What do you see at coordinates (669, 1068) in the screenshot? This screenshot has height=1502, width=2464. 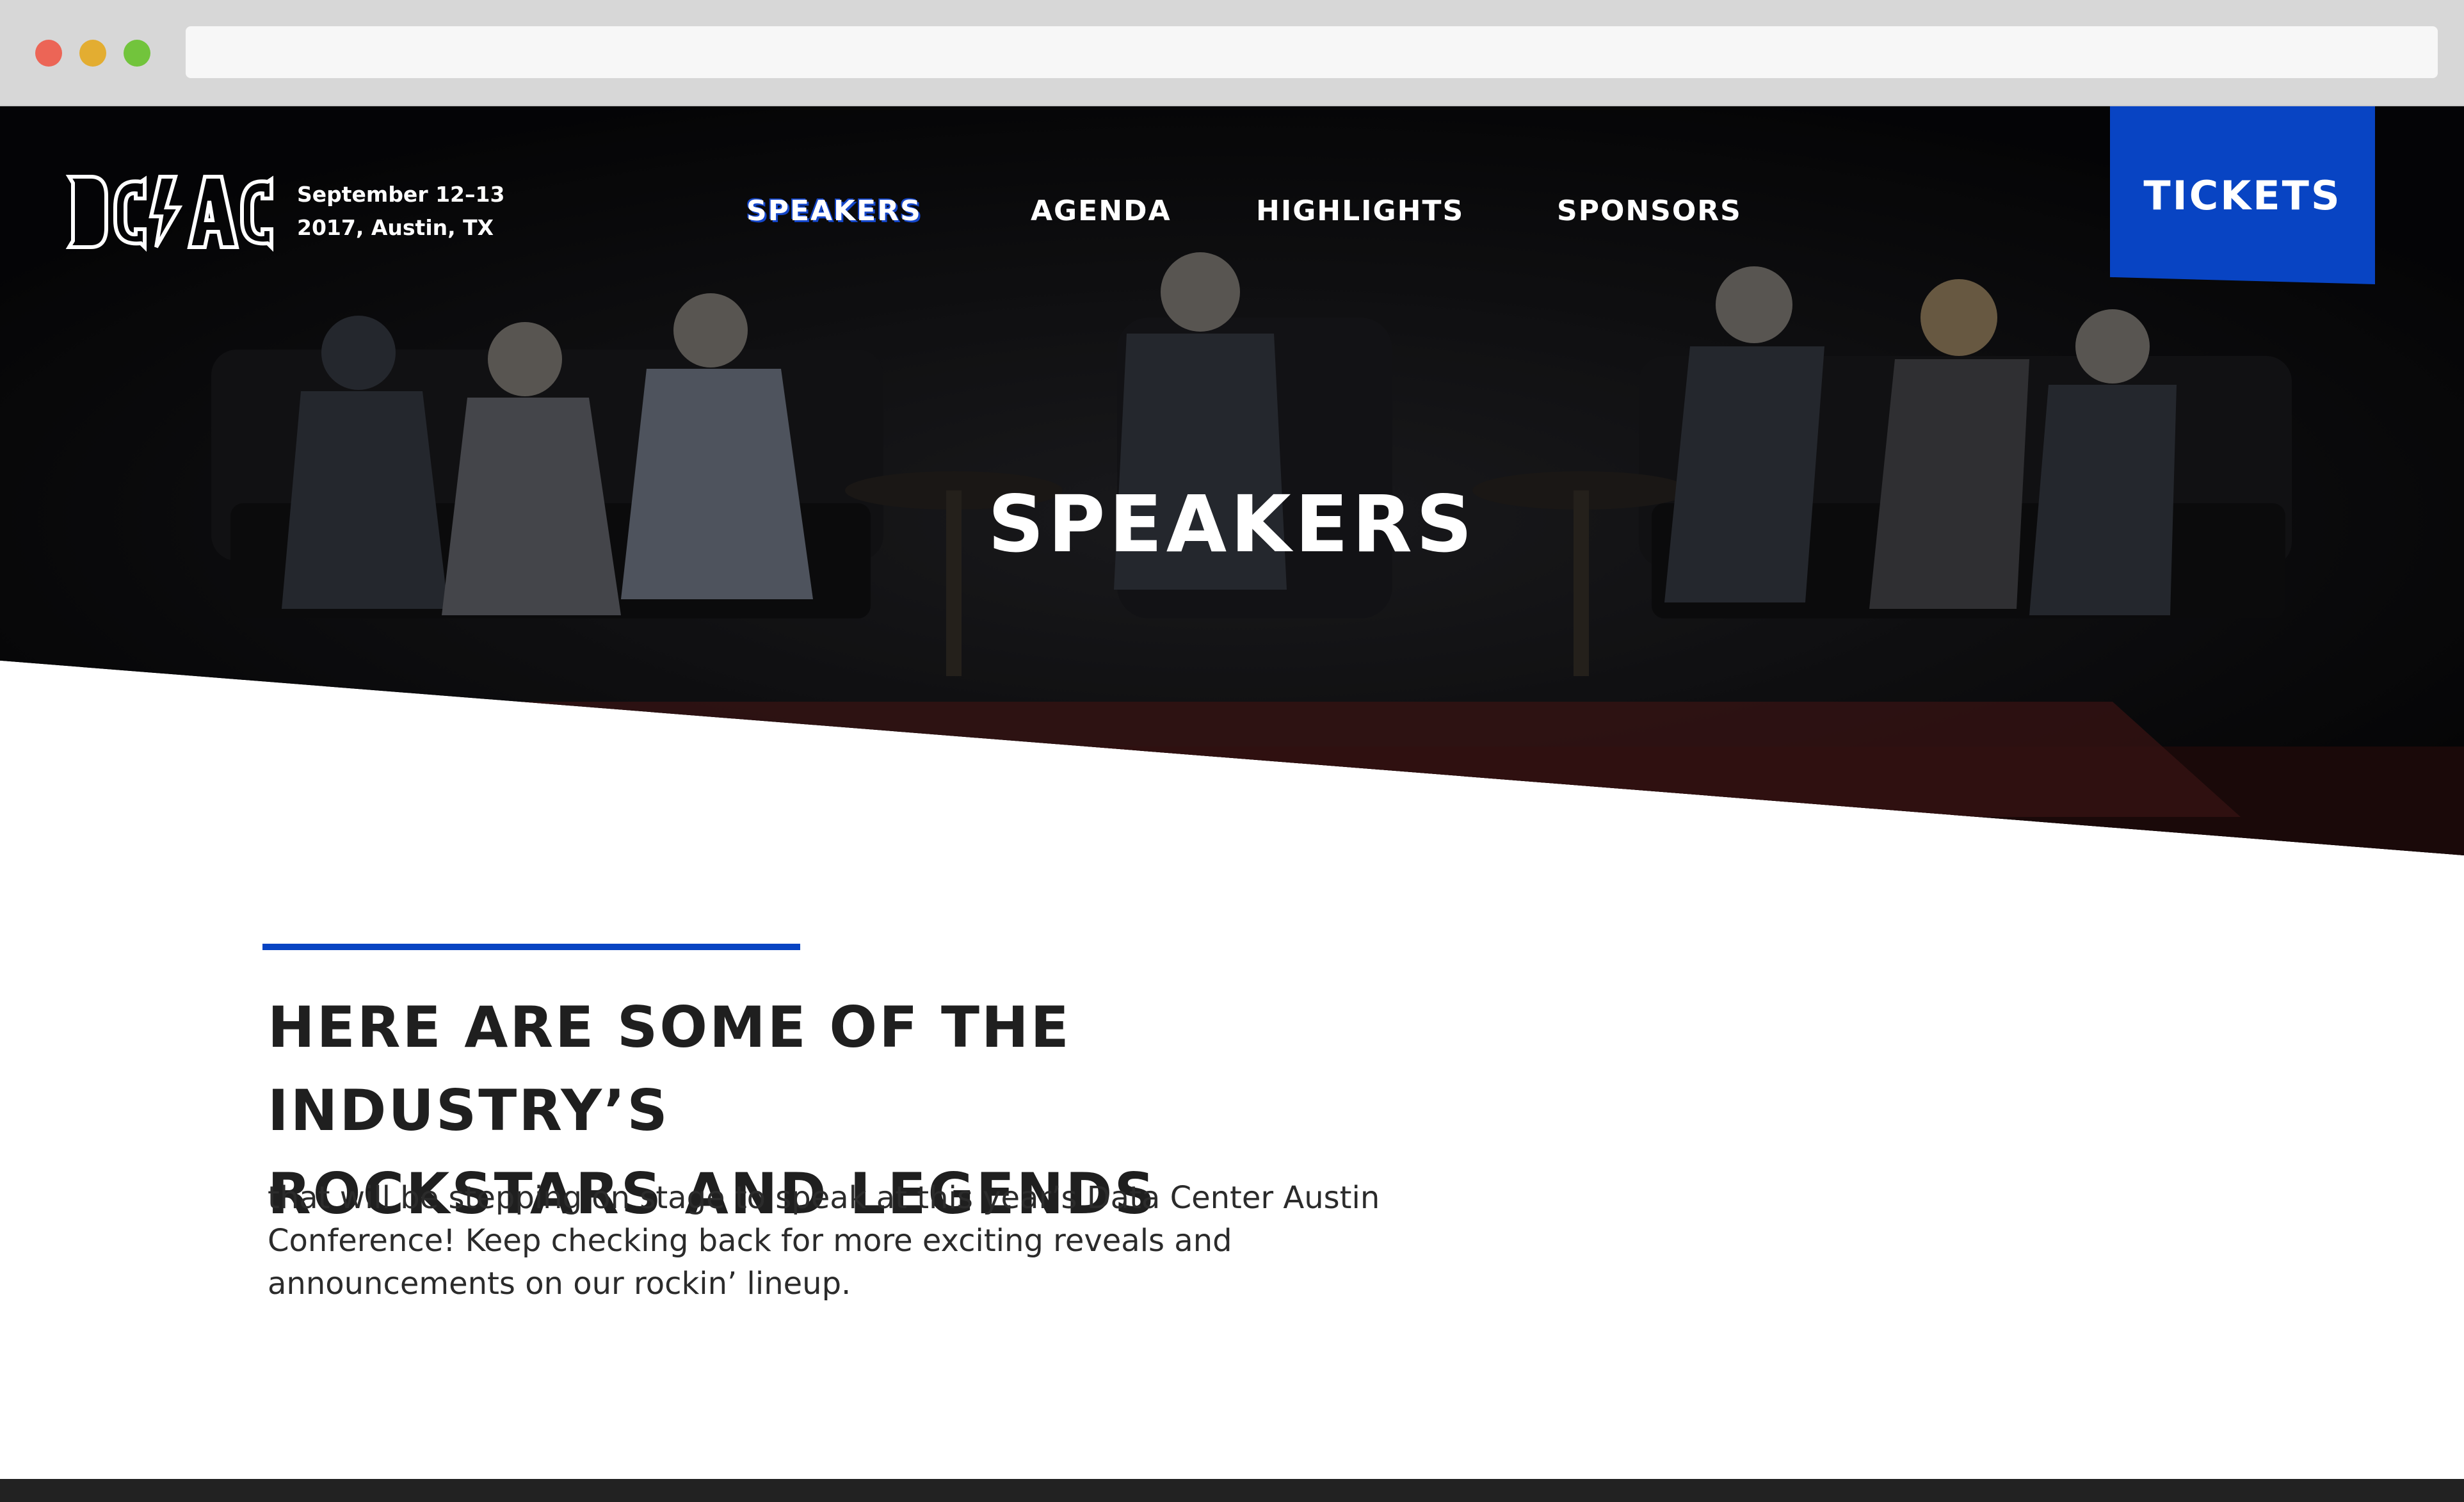 I see `intro-headline-line-1: Here are some of the industry’s` at bounding box center [669, 1068].